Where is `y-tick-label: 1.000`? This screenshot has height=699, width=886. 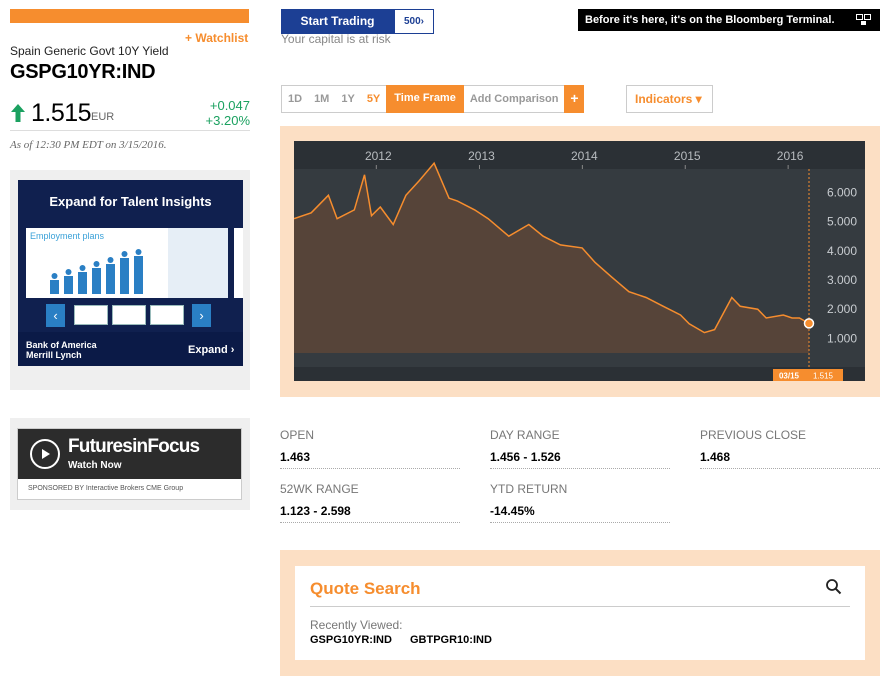
y-tick-label: 1.000 is located at coordinates (842, 338).